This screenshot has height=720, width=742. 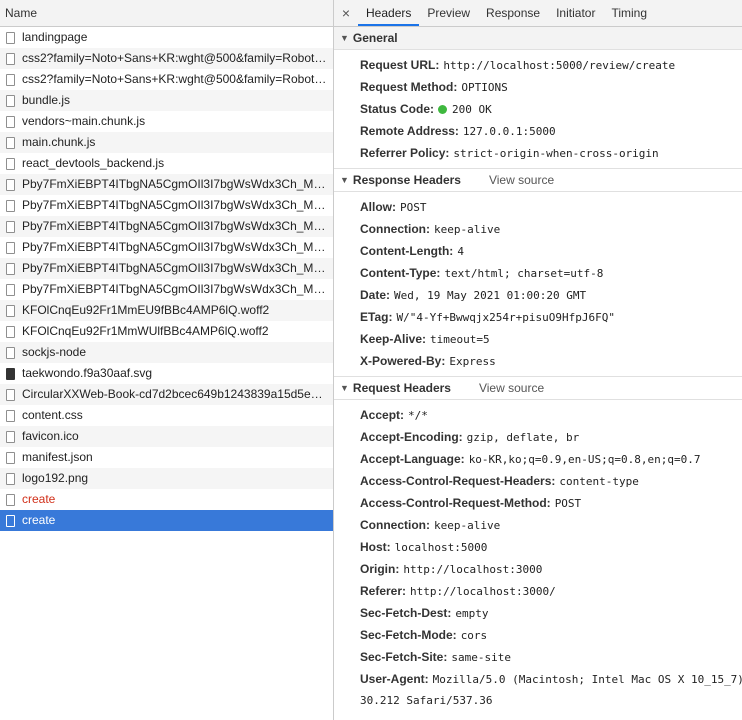 I want to click on header-key: Accept-Language:, so click(x=412, y=459).